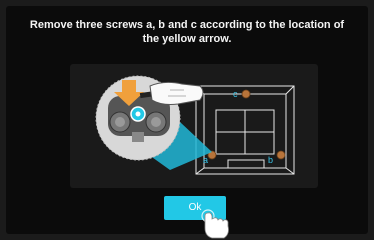  I want to click on tap-hand-icon, so click(215, 224).